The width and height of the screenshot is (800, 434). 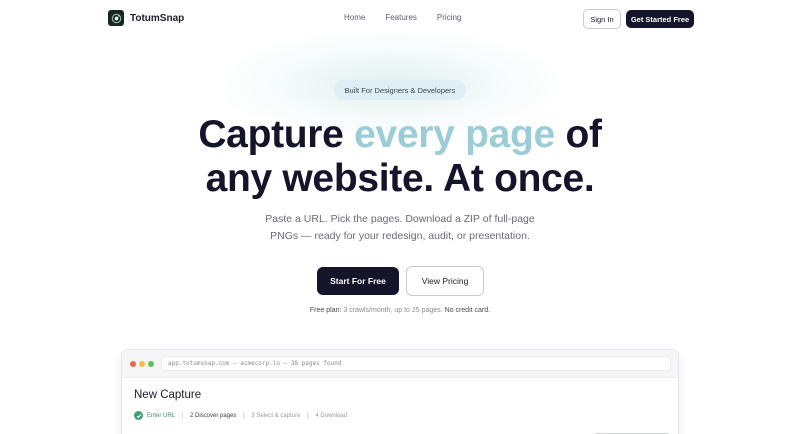 What do you see at coordinates (454, 134) in the screenshot?
I see `headline-accent: every page` at bounding box center [454, 134].